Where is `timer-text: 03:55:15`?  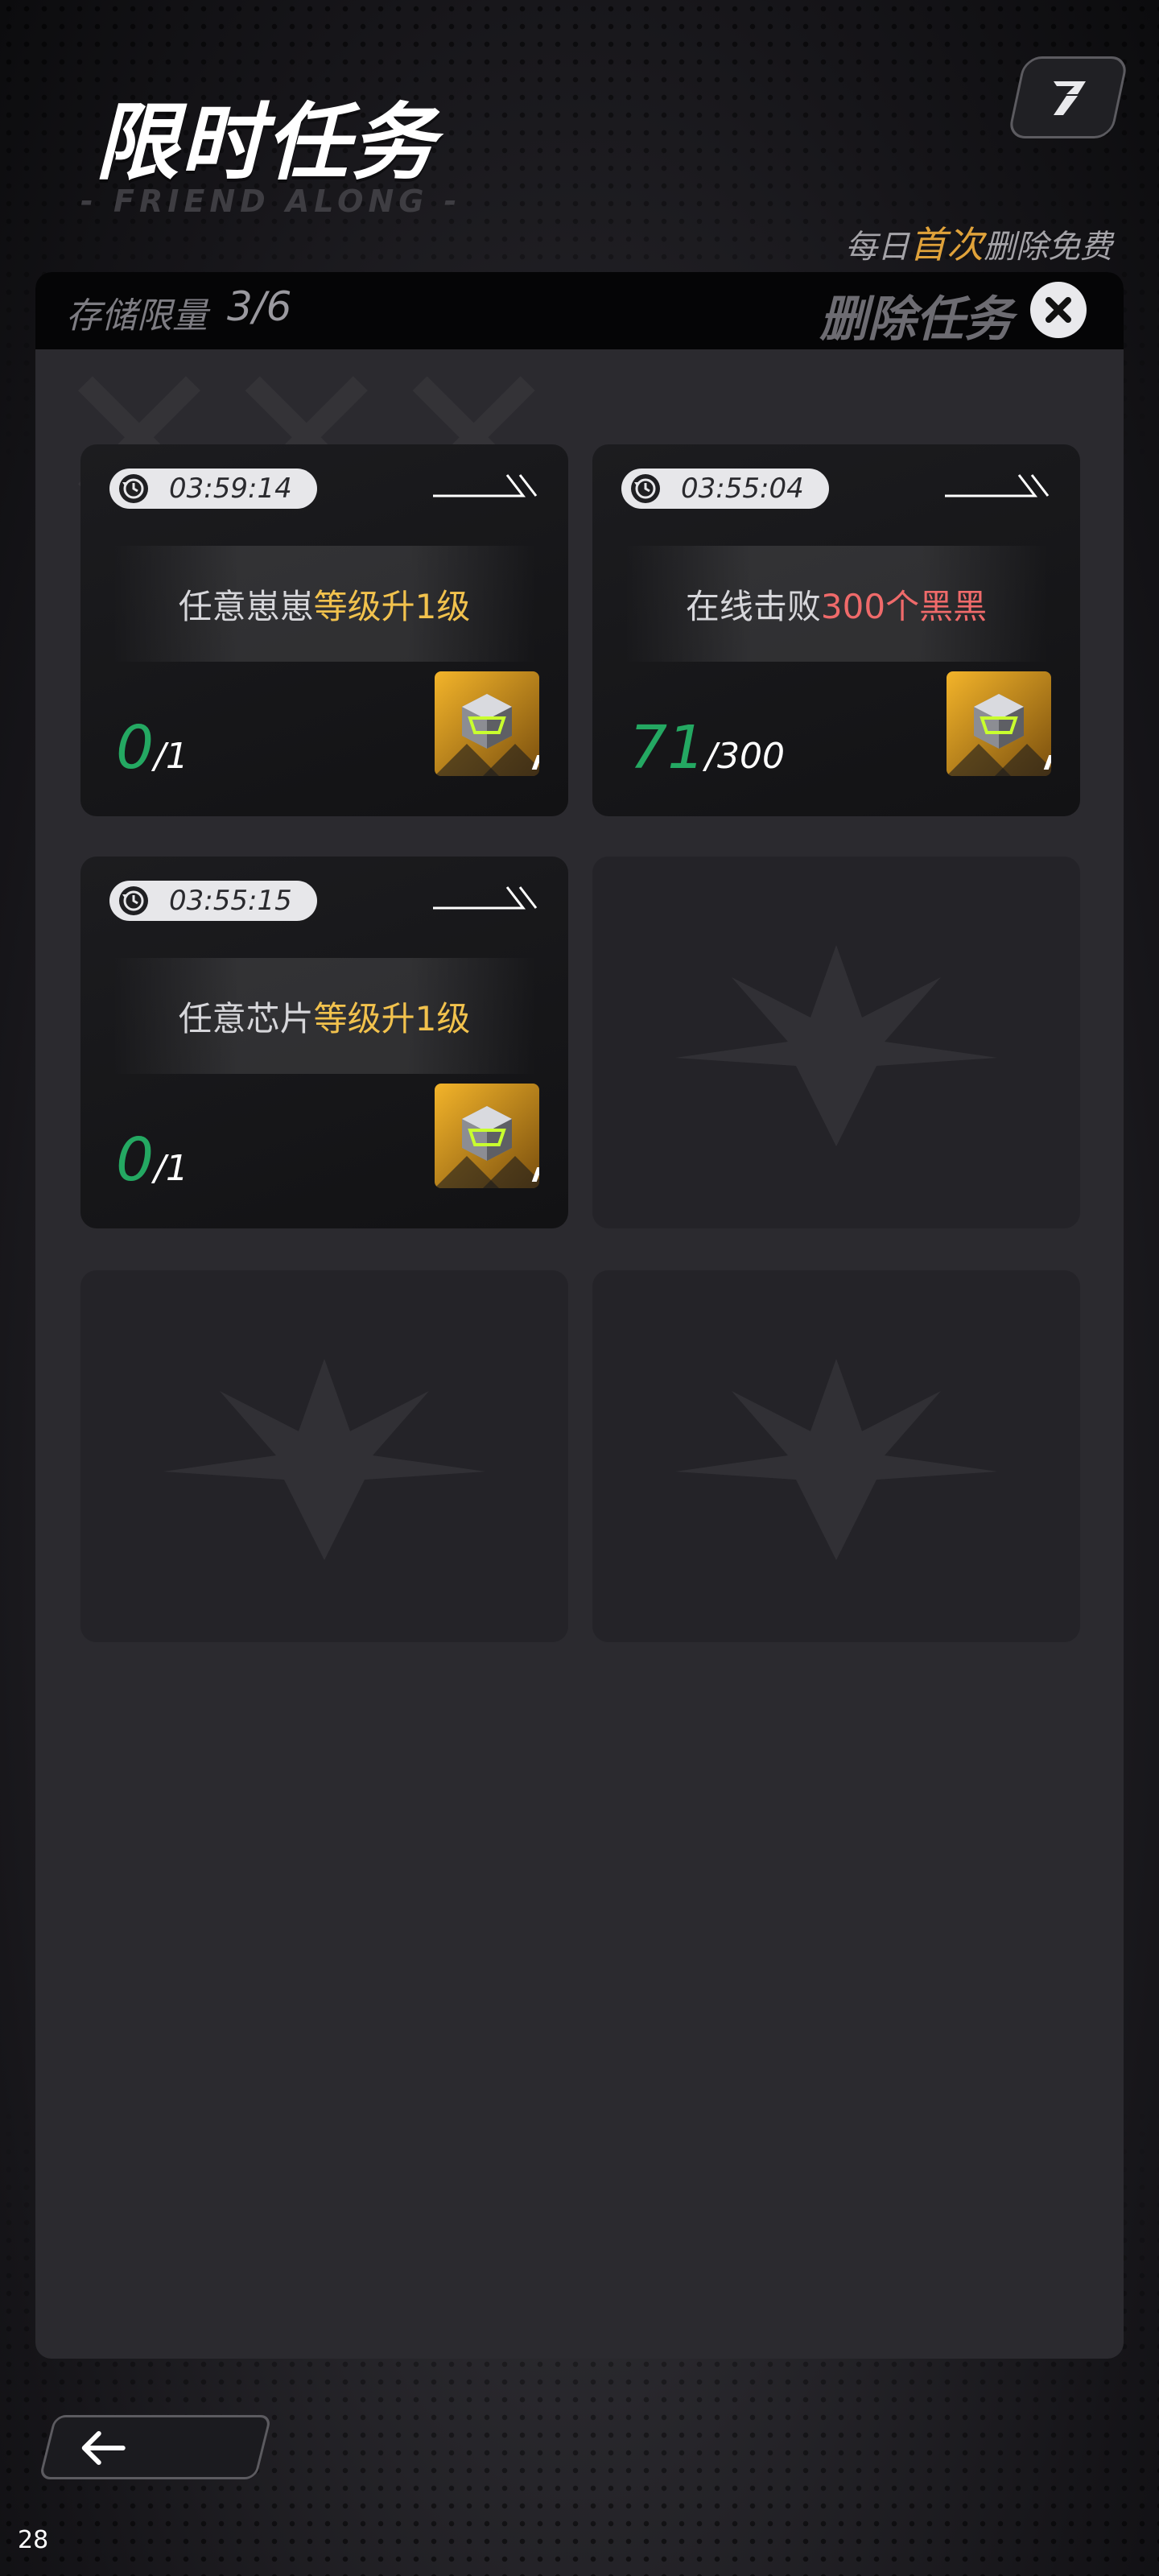
timer-text: 03:55:15 is located at coordinates (230, 901).